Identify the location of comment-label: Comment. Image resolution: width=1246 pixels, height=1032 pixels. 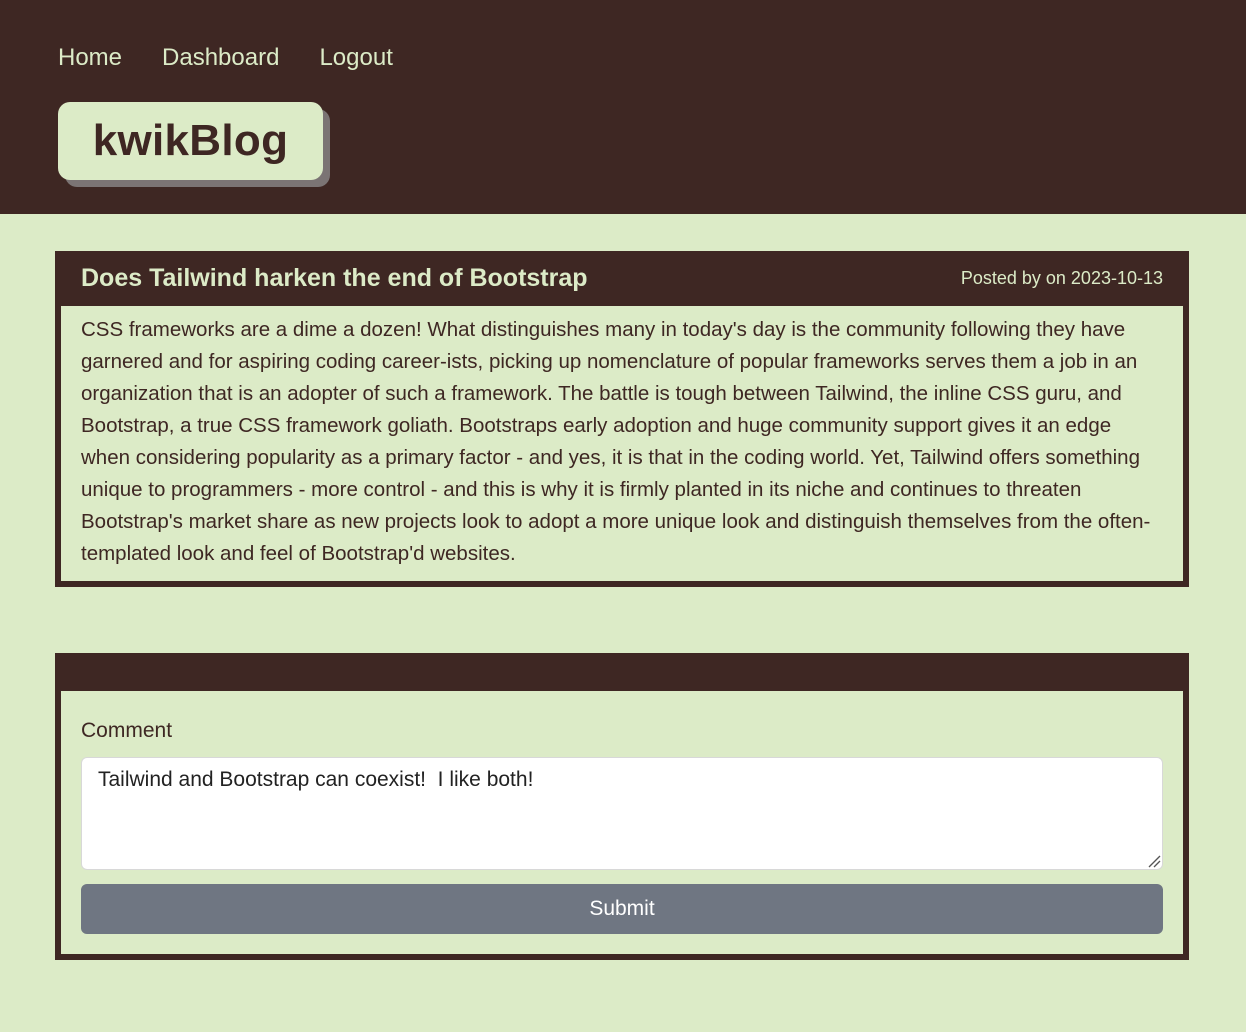
(127, 730).